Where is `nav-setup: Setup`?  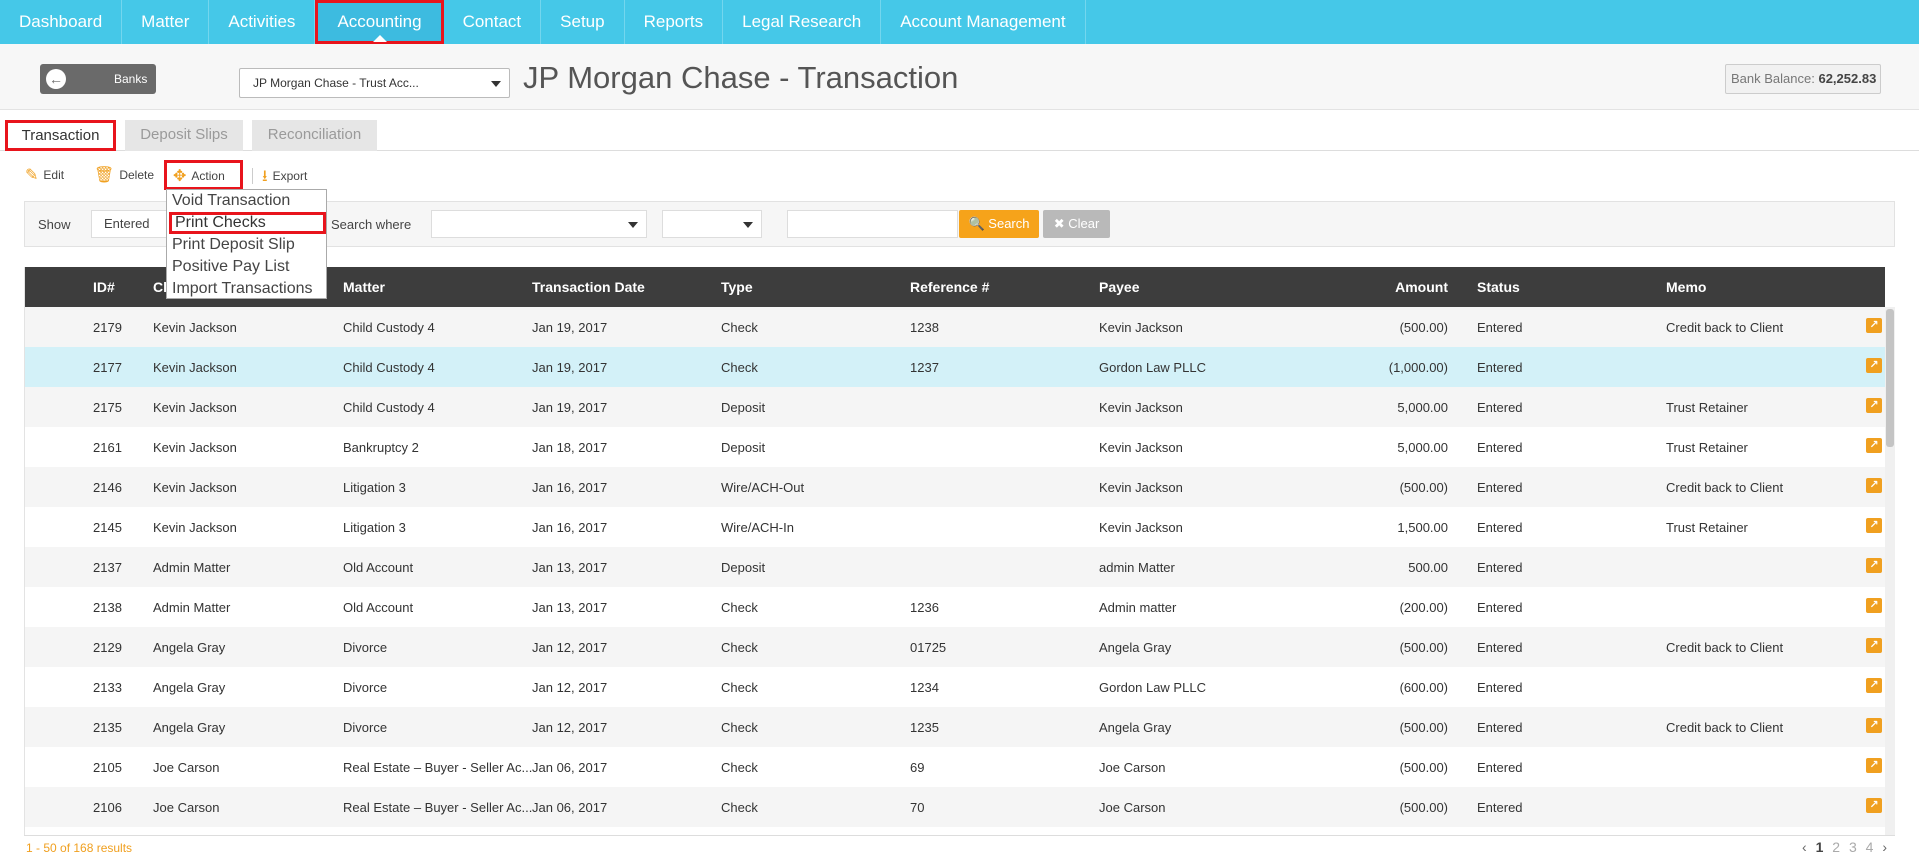 nav-setup: Setup is located at coordinates (583, 22).